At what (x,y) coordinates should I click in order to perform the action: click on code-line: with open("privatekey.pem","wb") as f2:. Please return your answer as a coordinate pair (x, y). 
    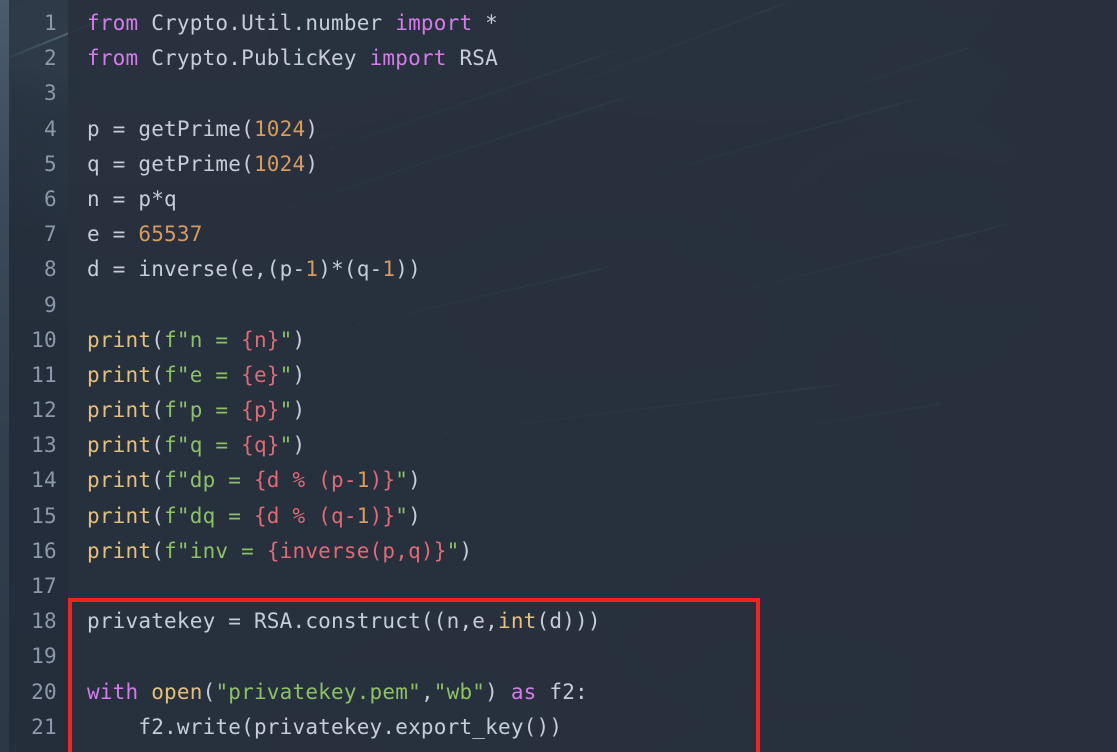
    Looking at the image, I should click on (592, 692).